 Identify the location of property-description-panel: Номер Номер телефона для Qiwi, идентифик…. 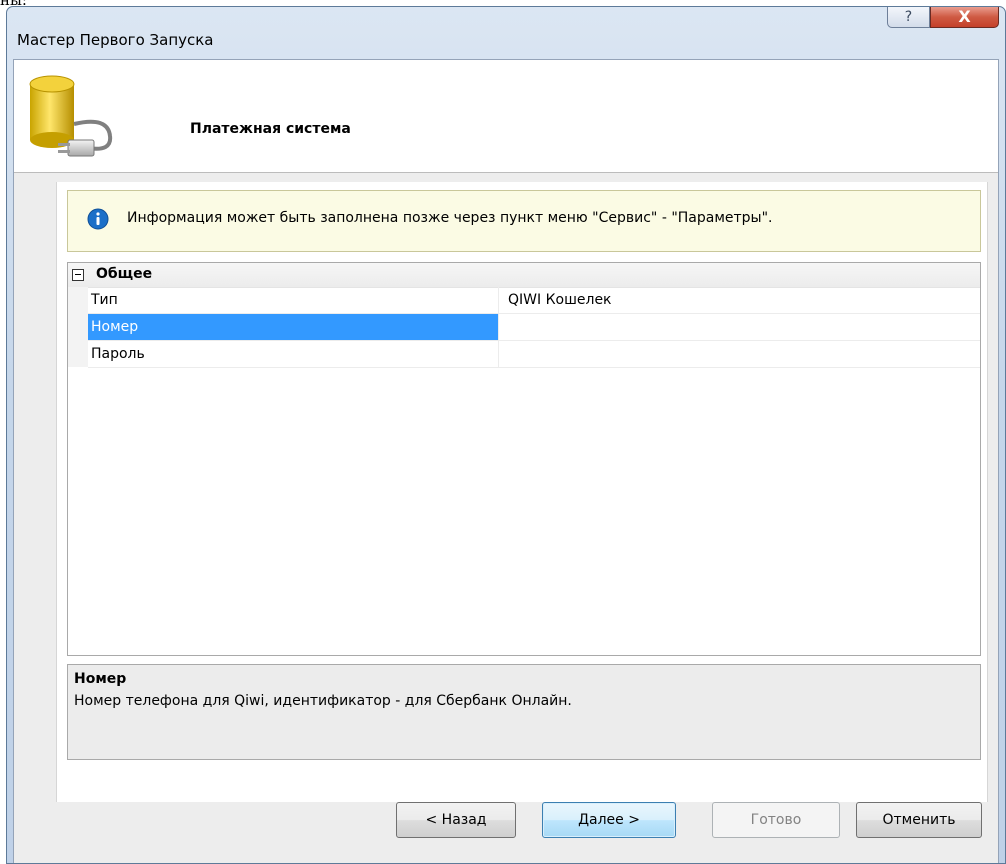
(524, 712).